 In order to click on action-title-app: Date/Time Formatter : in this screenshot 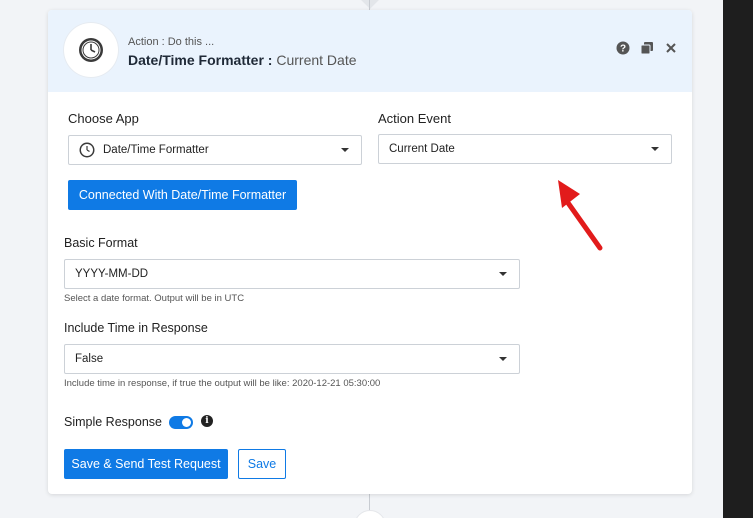, I will do `click(200, 60)`.